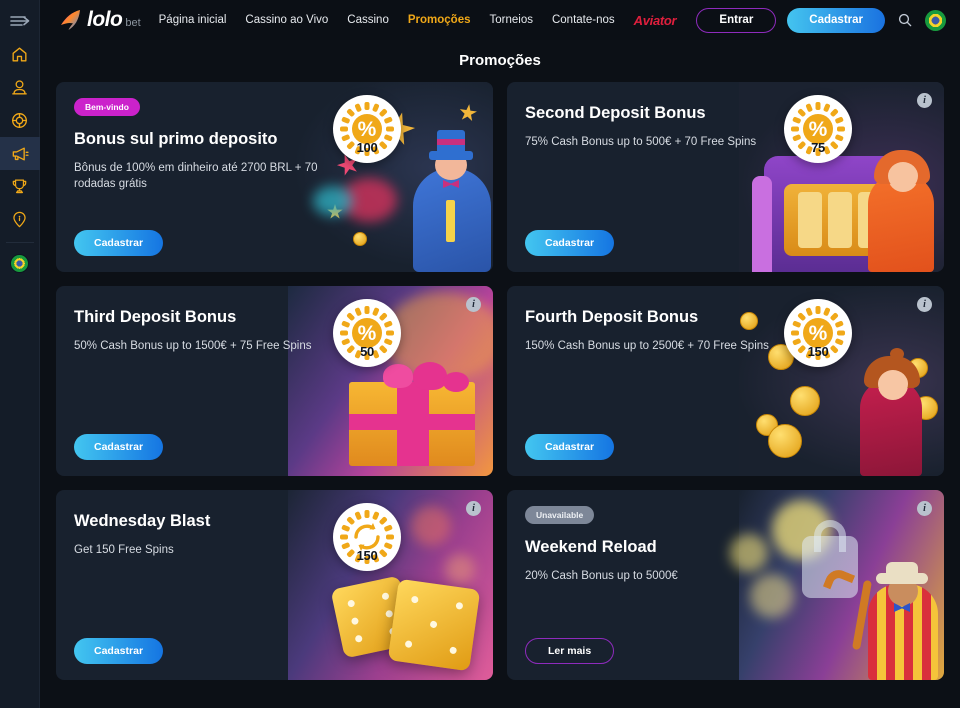  Describe the element at coordinates (133, 23) in the screenshot. I see `logo-suffix: bet` at that location.